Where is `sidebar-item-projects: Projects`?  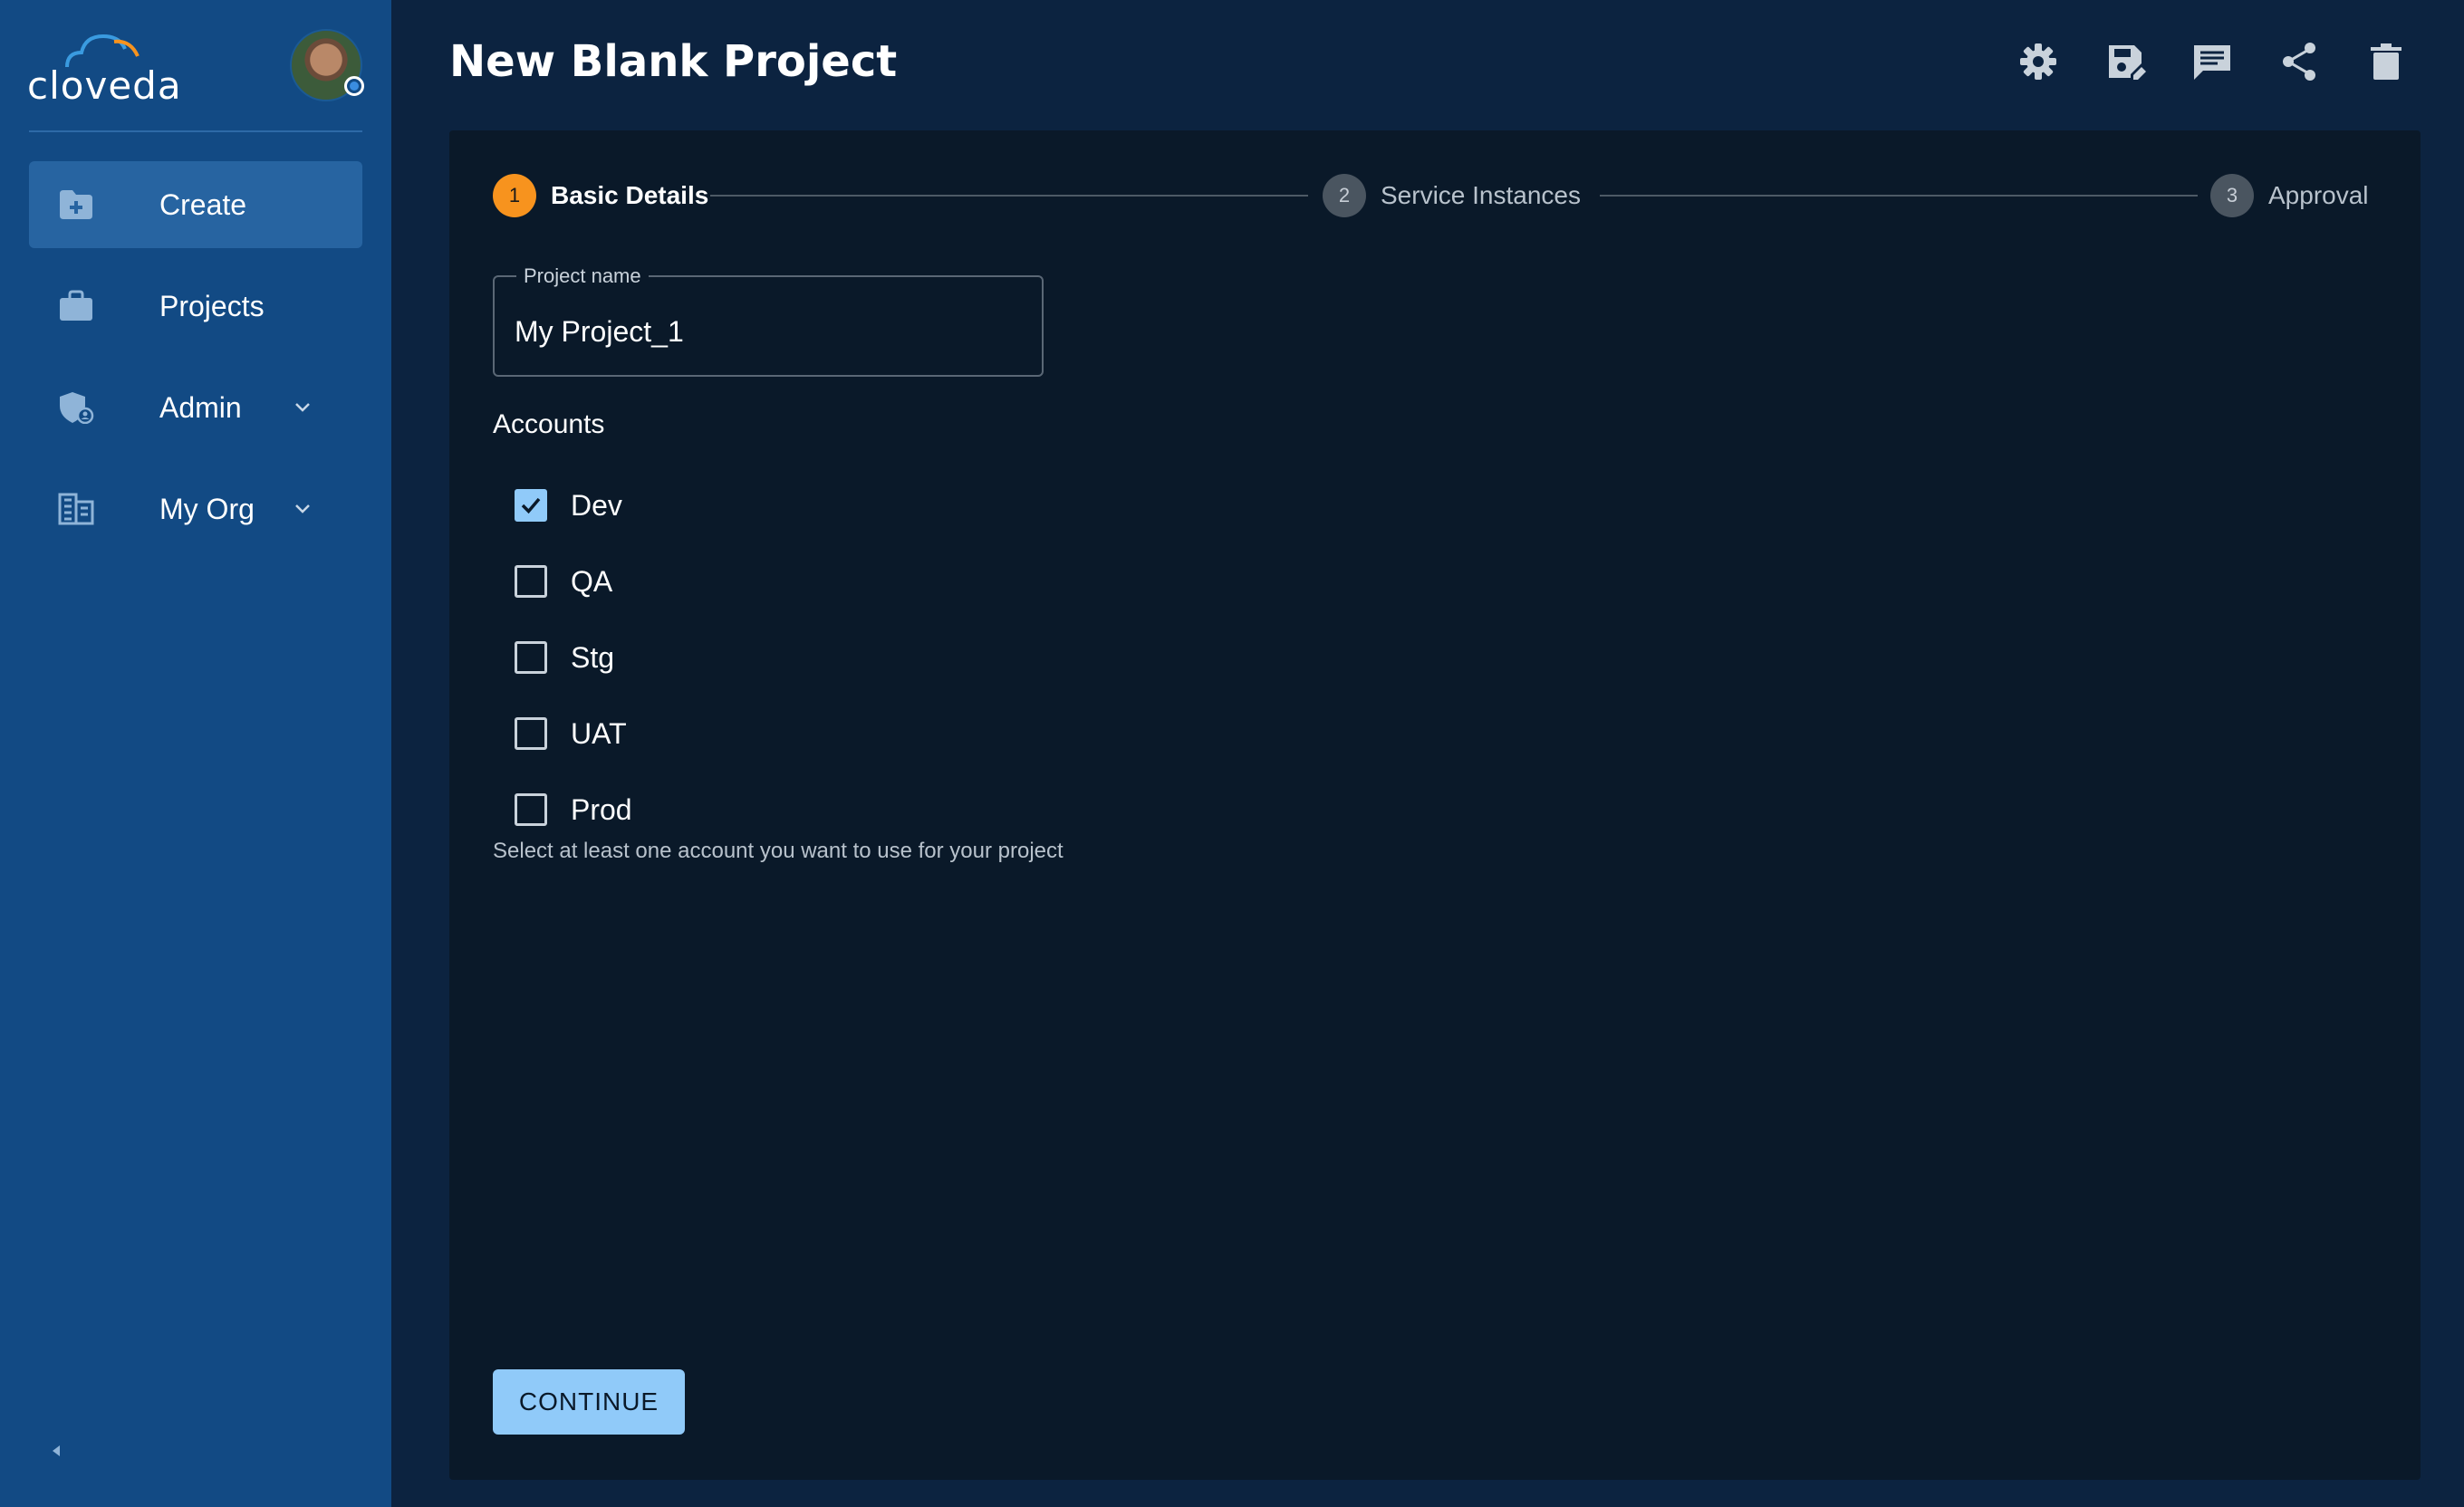 sidebar-item-projects: Projects is located at coordinates (196, 306).